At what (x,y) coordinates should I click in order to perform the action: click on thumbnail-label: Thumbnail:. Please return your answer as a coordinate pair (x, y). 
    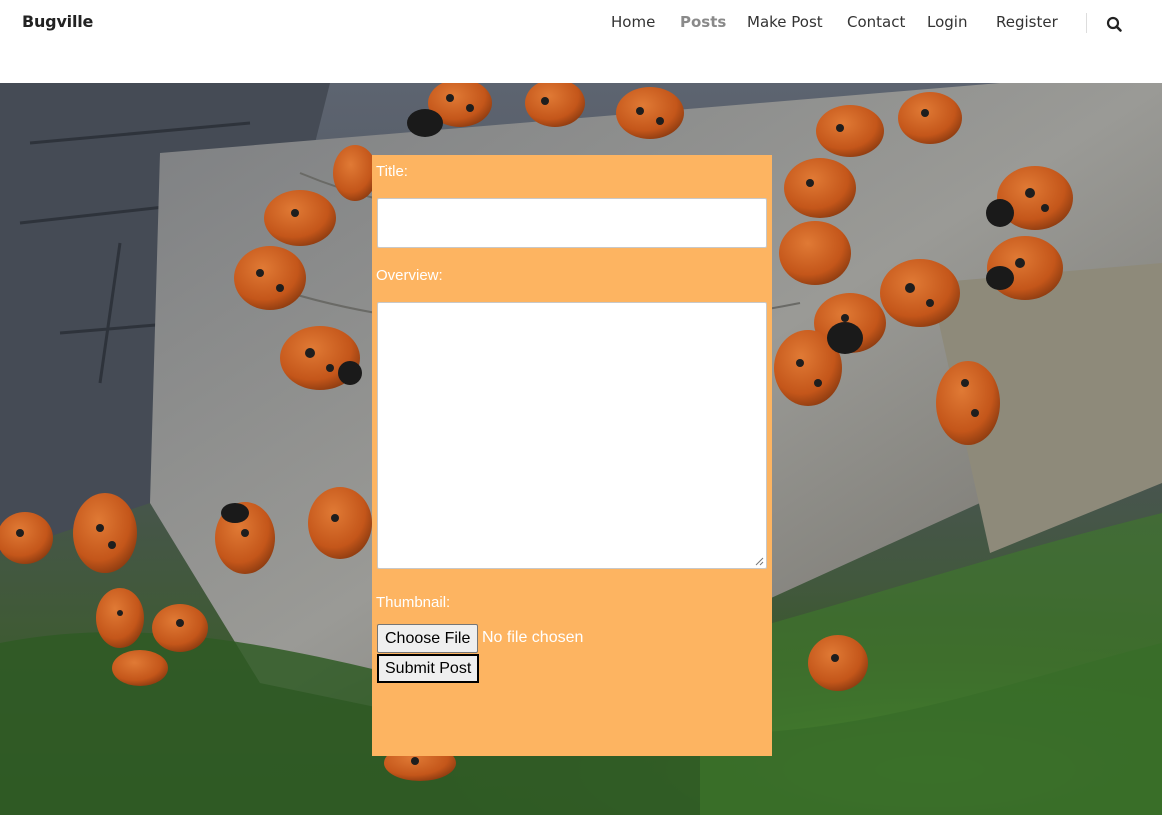
    Looking at the image, I should click on (413, 602).